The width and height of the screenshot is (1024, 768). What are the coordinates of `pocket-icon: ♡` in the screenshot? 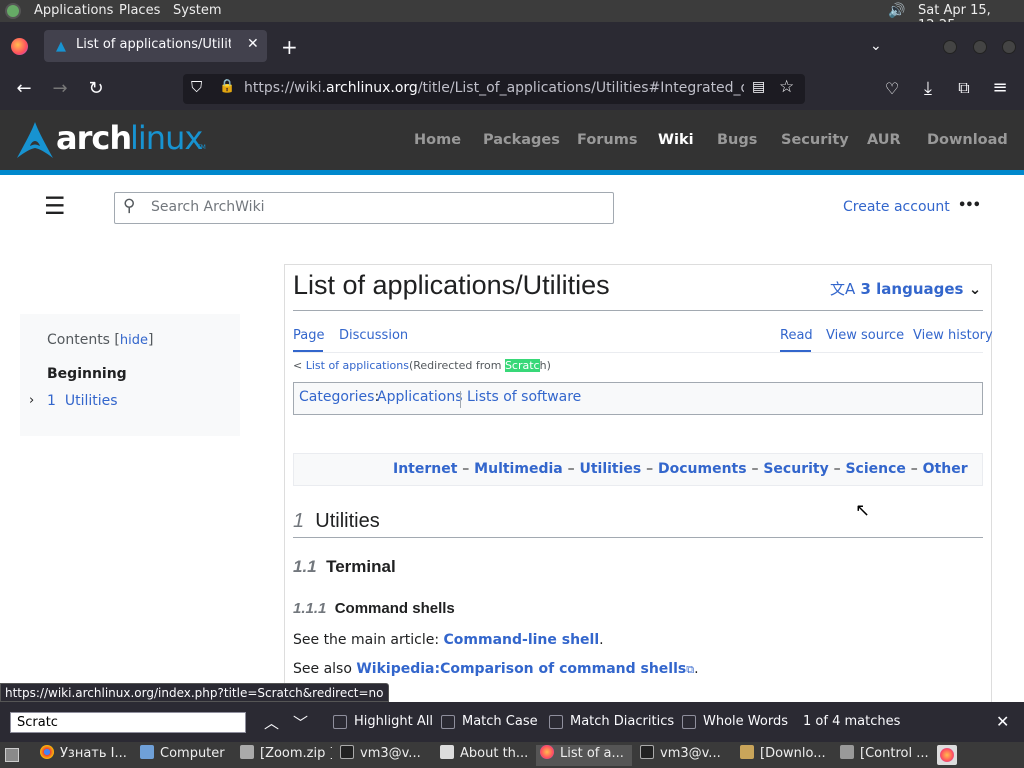 It's located at (892, 88).